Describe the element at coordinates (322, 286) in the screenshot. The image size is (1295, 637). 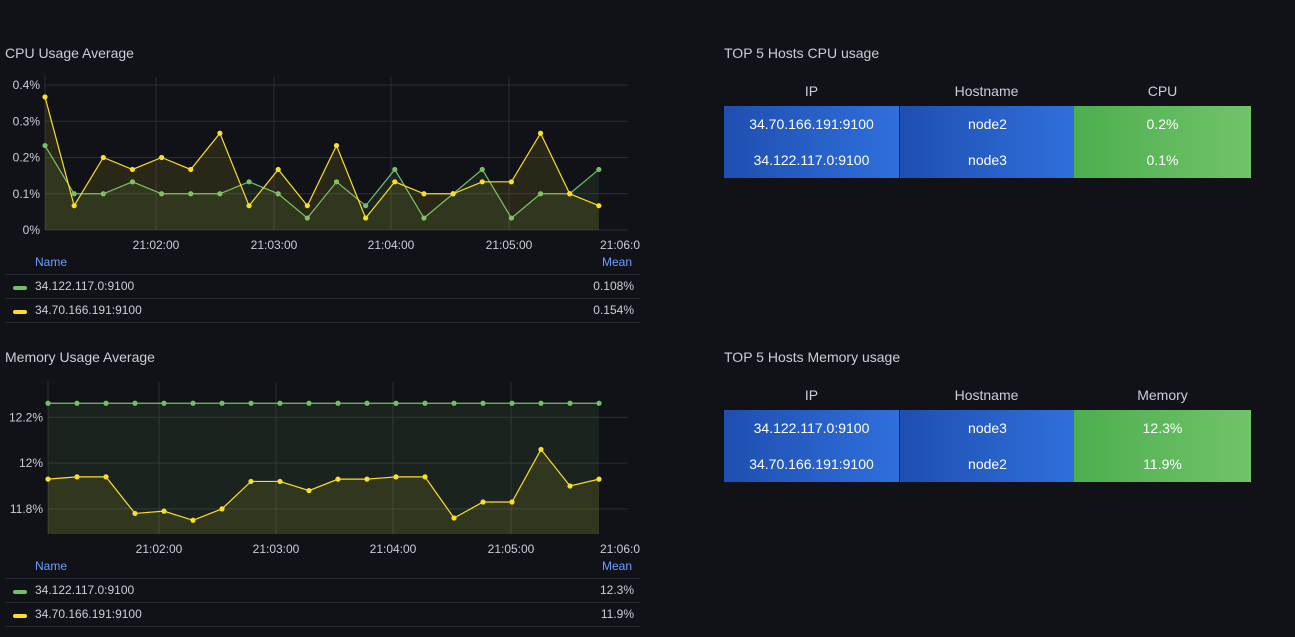
I see `cpu-legend-item-0: 34.122.117.0:9100 0.108%` at that location.